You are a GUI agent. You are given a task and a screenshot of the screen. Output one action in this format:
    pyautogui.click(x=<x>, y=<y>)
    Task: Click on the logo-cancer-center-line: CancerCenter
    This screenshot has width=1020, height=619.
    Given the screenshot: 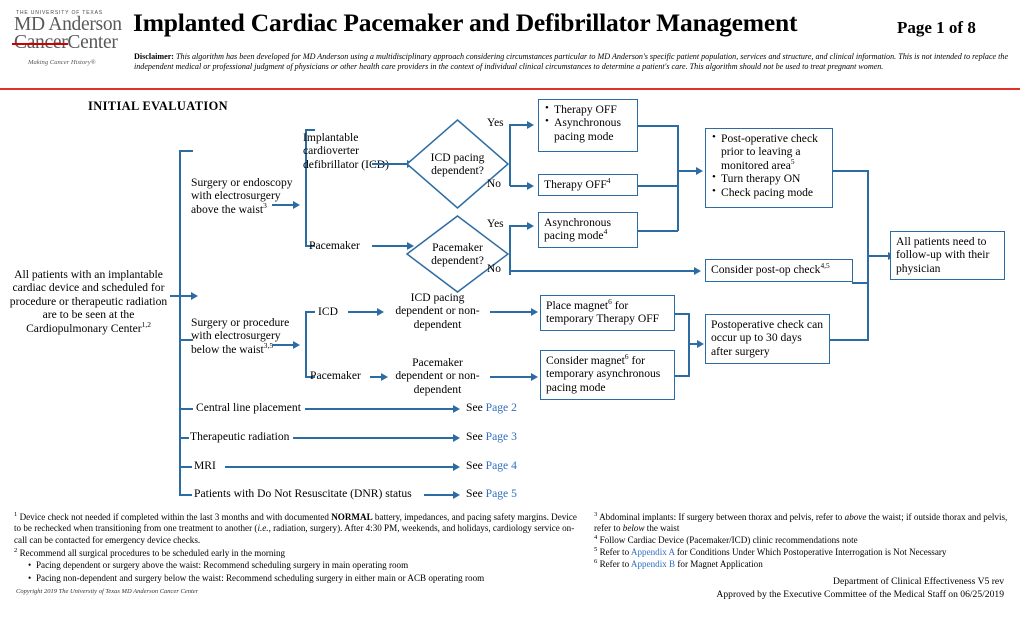 What is the action you would take?
    pyautogui.click(x=74, y=43)
    